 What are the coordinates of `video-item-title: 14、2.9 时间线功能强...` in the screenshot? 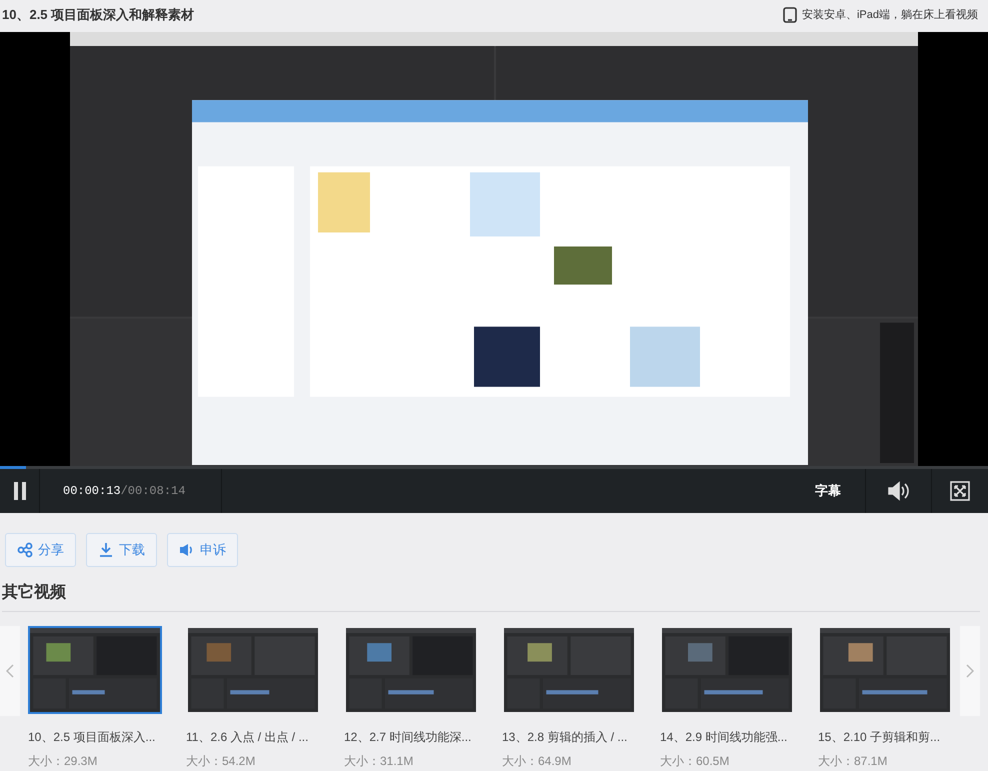 It's located at (727, 737).